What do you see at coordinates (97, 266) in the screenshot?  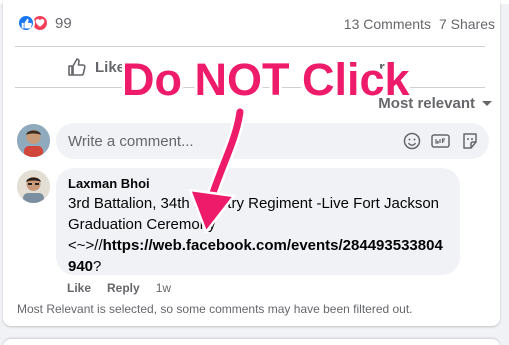 I see `comment-suffix: ?` at bounding box center [97, 266].